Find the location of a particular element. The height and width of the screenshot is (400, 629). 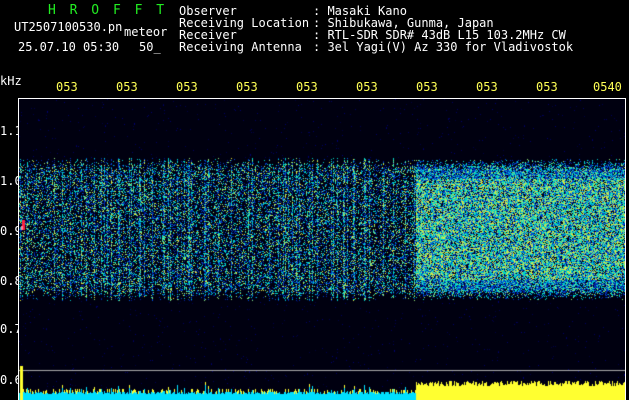

plot-frame-left is located at coordinates (18, 249).